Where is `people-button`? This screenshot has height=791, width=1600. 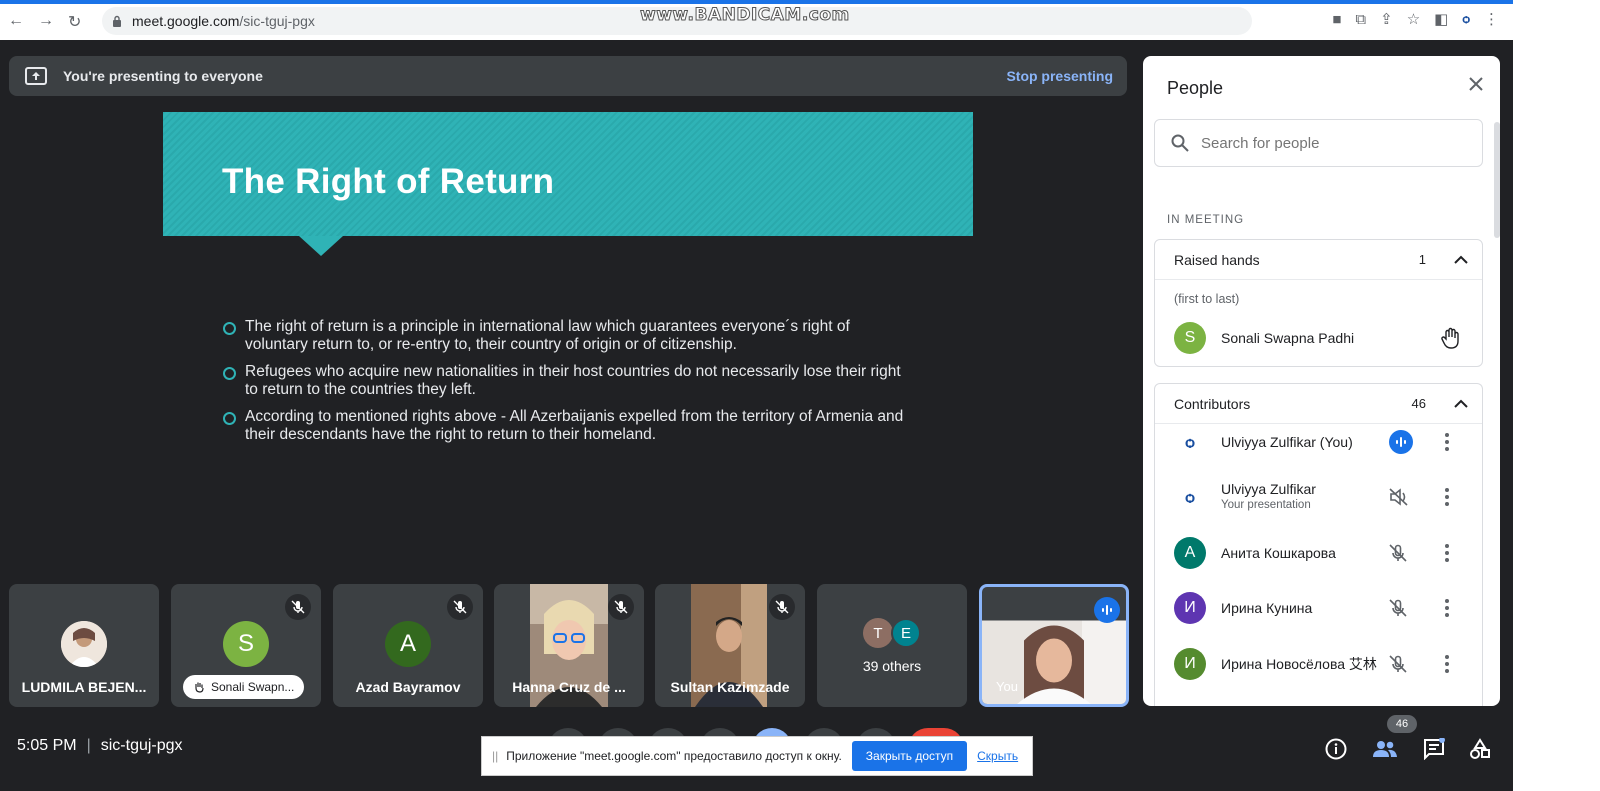 people-button is located at coordinates (1385, 749).